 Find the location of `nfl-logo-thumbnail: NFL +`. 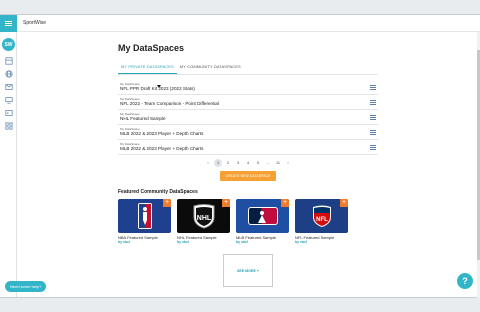

nfl-logo-thumbnail: NFL + is located at coordinates (321, 216).